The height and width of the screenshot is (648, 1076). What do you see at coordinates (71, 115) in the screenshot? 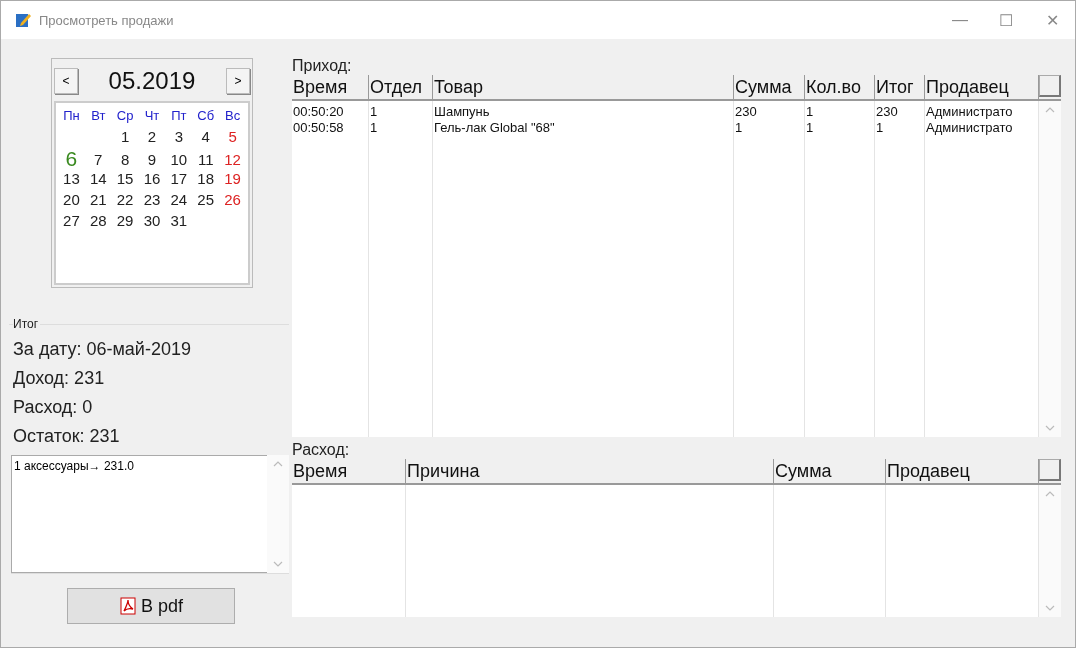
I see `weekday-label: Пн` at bounding box center [71, 115].